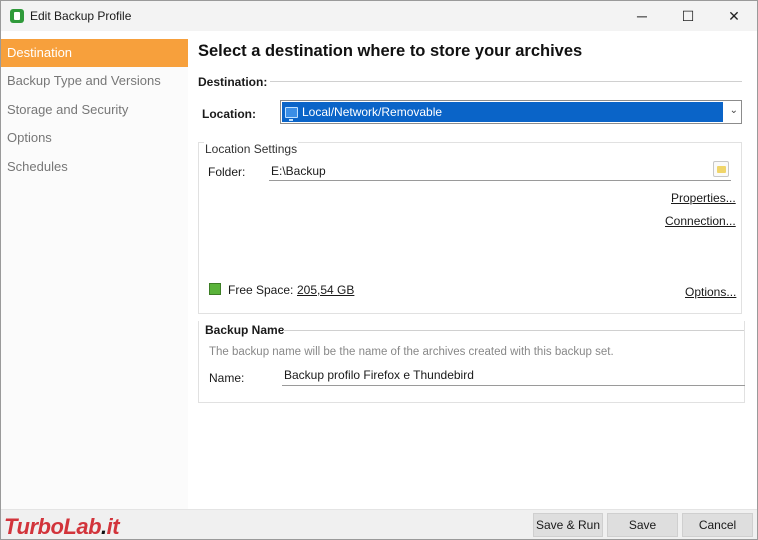  Describe the element at coordinates (734, 110) in the screenshot. I see `chevron-down-icon: ⌄` at that location.